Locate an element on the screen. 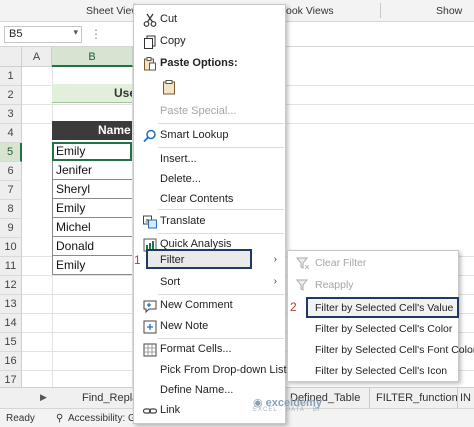  menu-item-label: Clear Contents is located at coordinates (197, 199).